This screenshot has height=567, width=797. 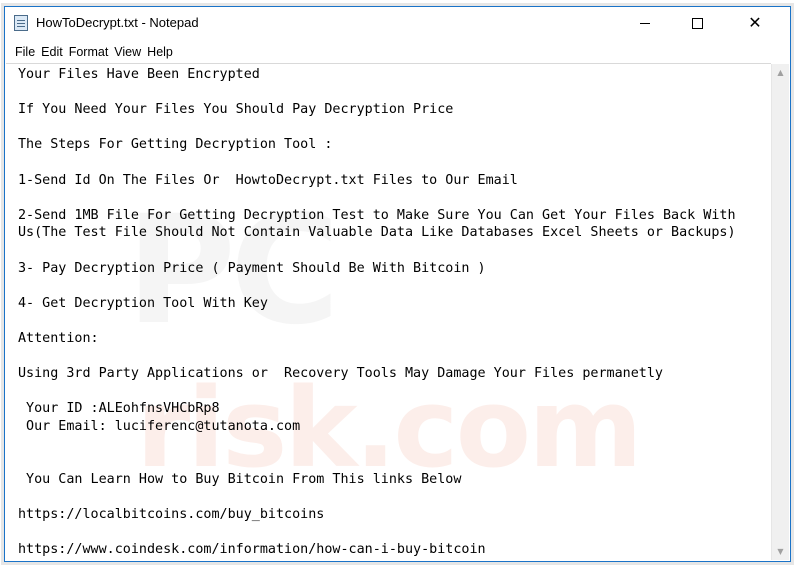 I want to click on text-line: https://localbitcoins.com/buy_bitcoins, so click(x=171, y=514).